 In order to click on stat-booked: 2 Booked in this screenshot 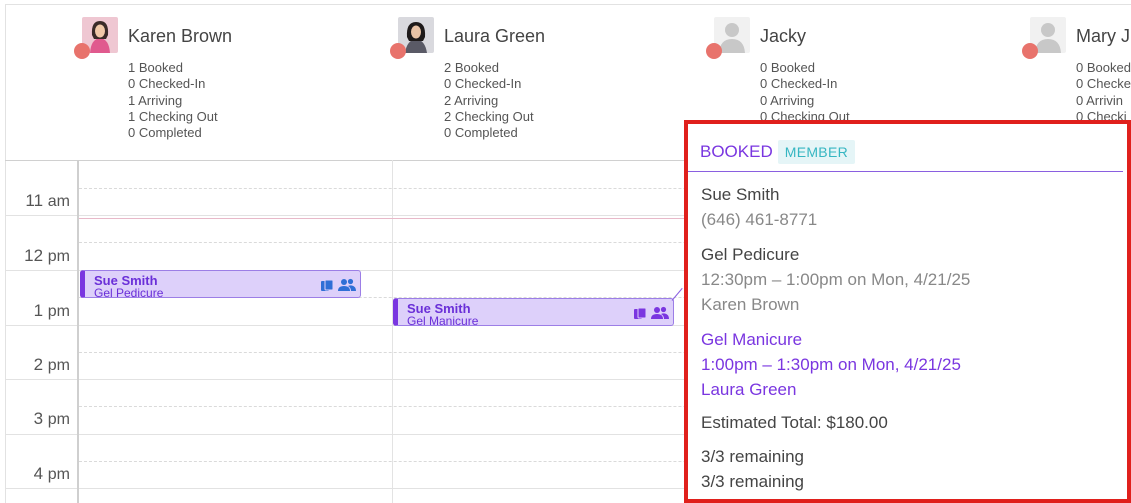, I will do `click(471, 67)`.